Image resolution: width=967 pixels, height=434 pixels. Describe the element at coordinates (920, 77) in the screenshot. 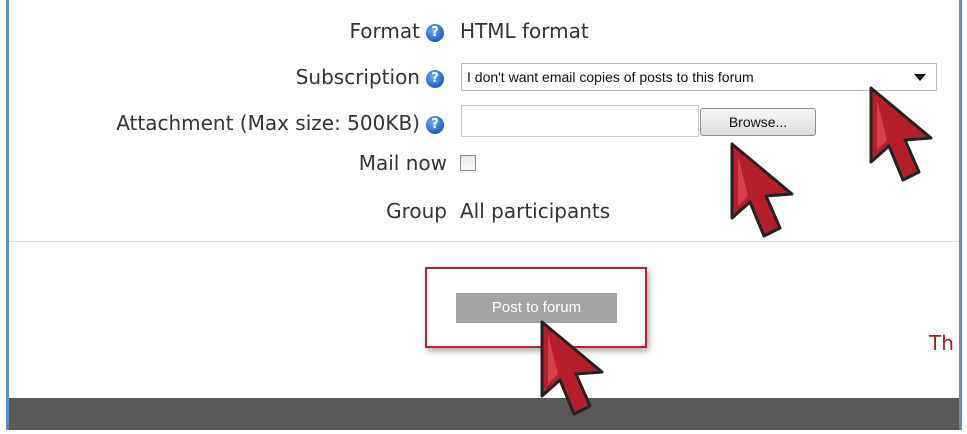

I see `chevron-down-icon` at that location.